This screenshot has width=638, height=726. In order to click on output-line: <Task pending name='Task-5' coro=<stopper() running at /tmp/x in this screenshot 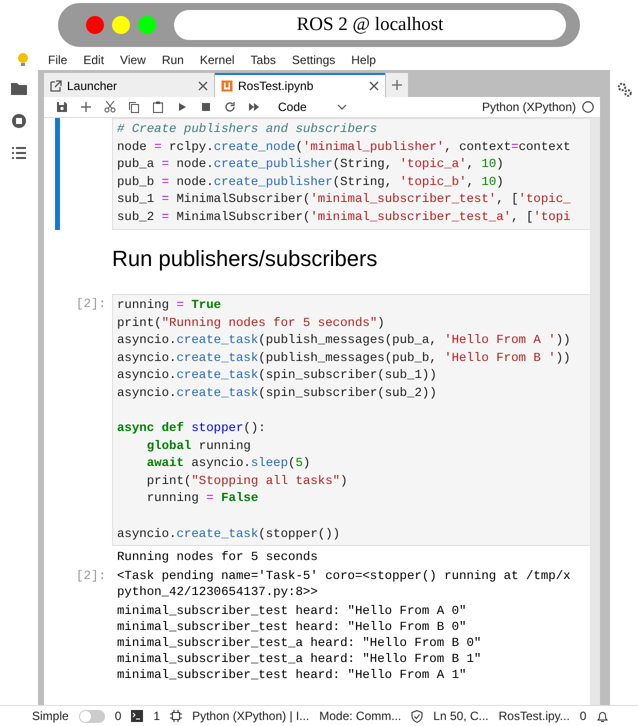, I will do `click(343, 576)`.